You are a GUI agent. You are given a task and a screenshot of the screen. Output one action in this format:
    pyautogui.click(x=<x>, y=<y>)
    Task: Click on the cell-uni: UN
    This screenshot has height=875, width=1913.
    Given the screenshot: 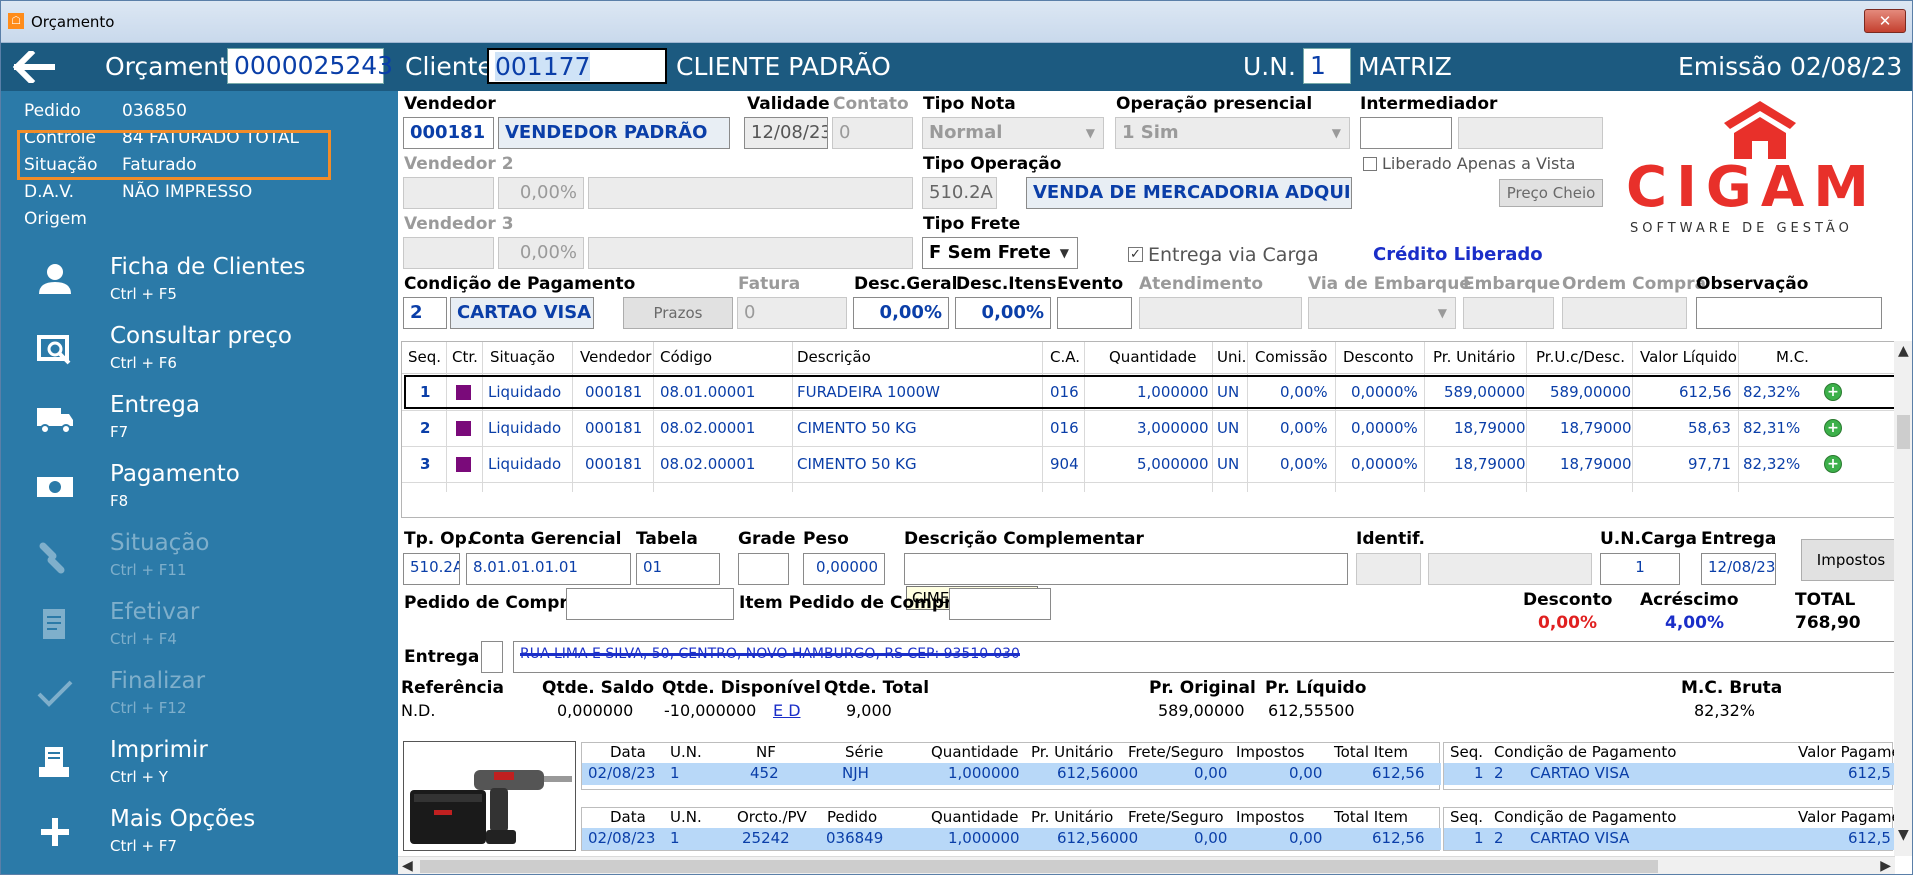 What is the action you would take?
    pyautogui.click(x=1228, y=464)
    